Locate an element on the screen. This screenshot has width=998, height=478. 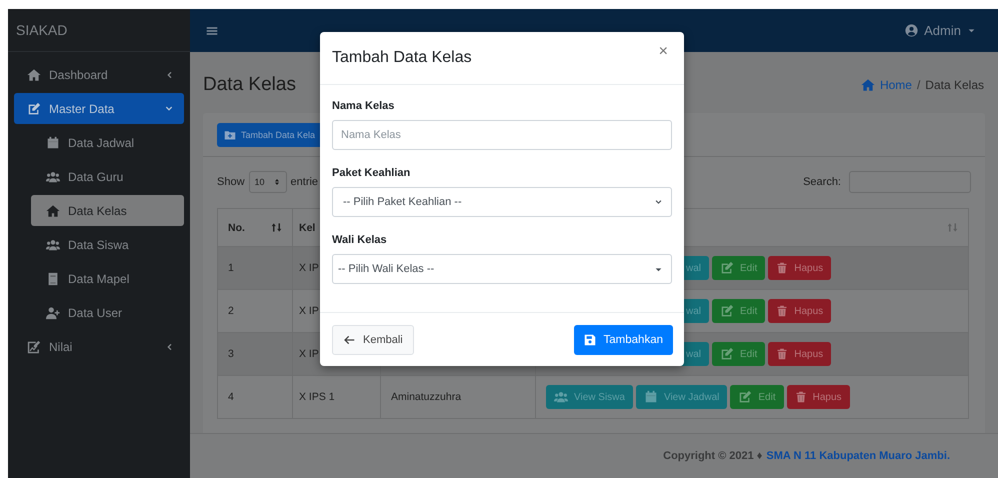
submit-button: Tambahkan is located at coordinates (623, 340).